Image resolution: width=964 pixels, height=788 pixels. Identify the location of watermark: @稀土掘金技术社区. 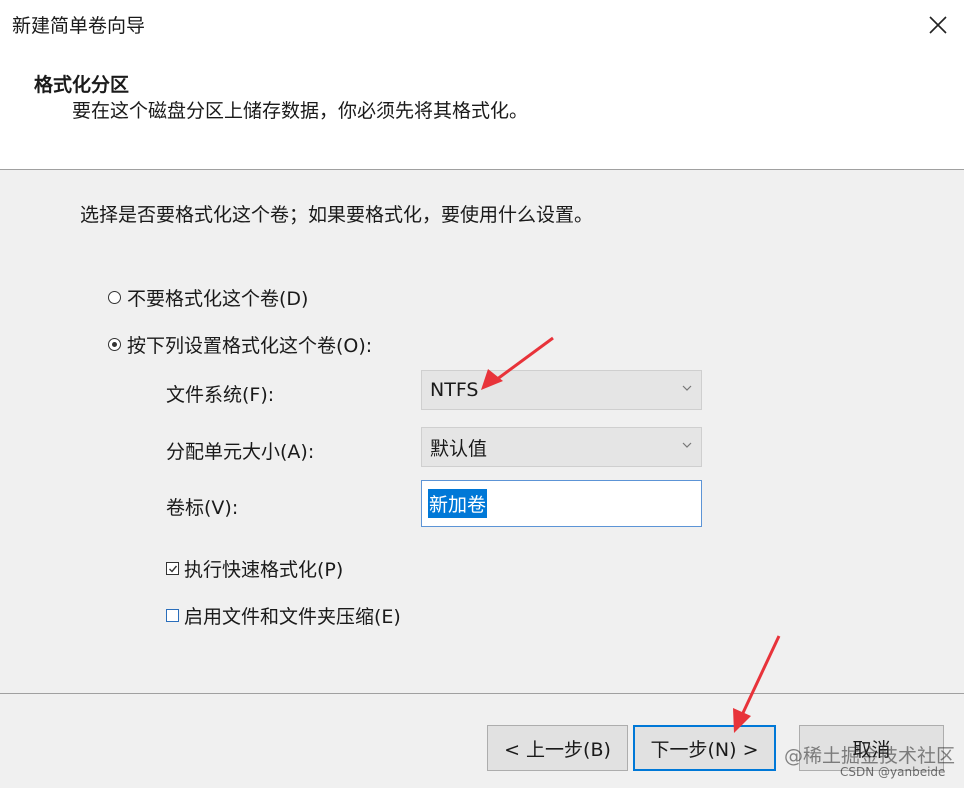
(870, 756).